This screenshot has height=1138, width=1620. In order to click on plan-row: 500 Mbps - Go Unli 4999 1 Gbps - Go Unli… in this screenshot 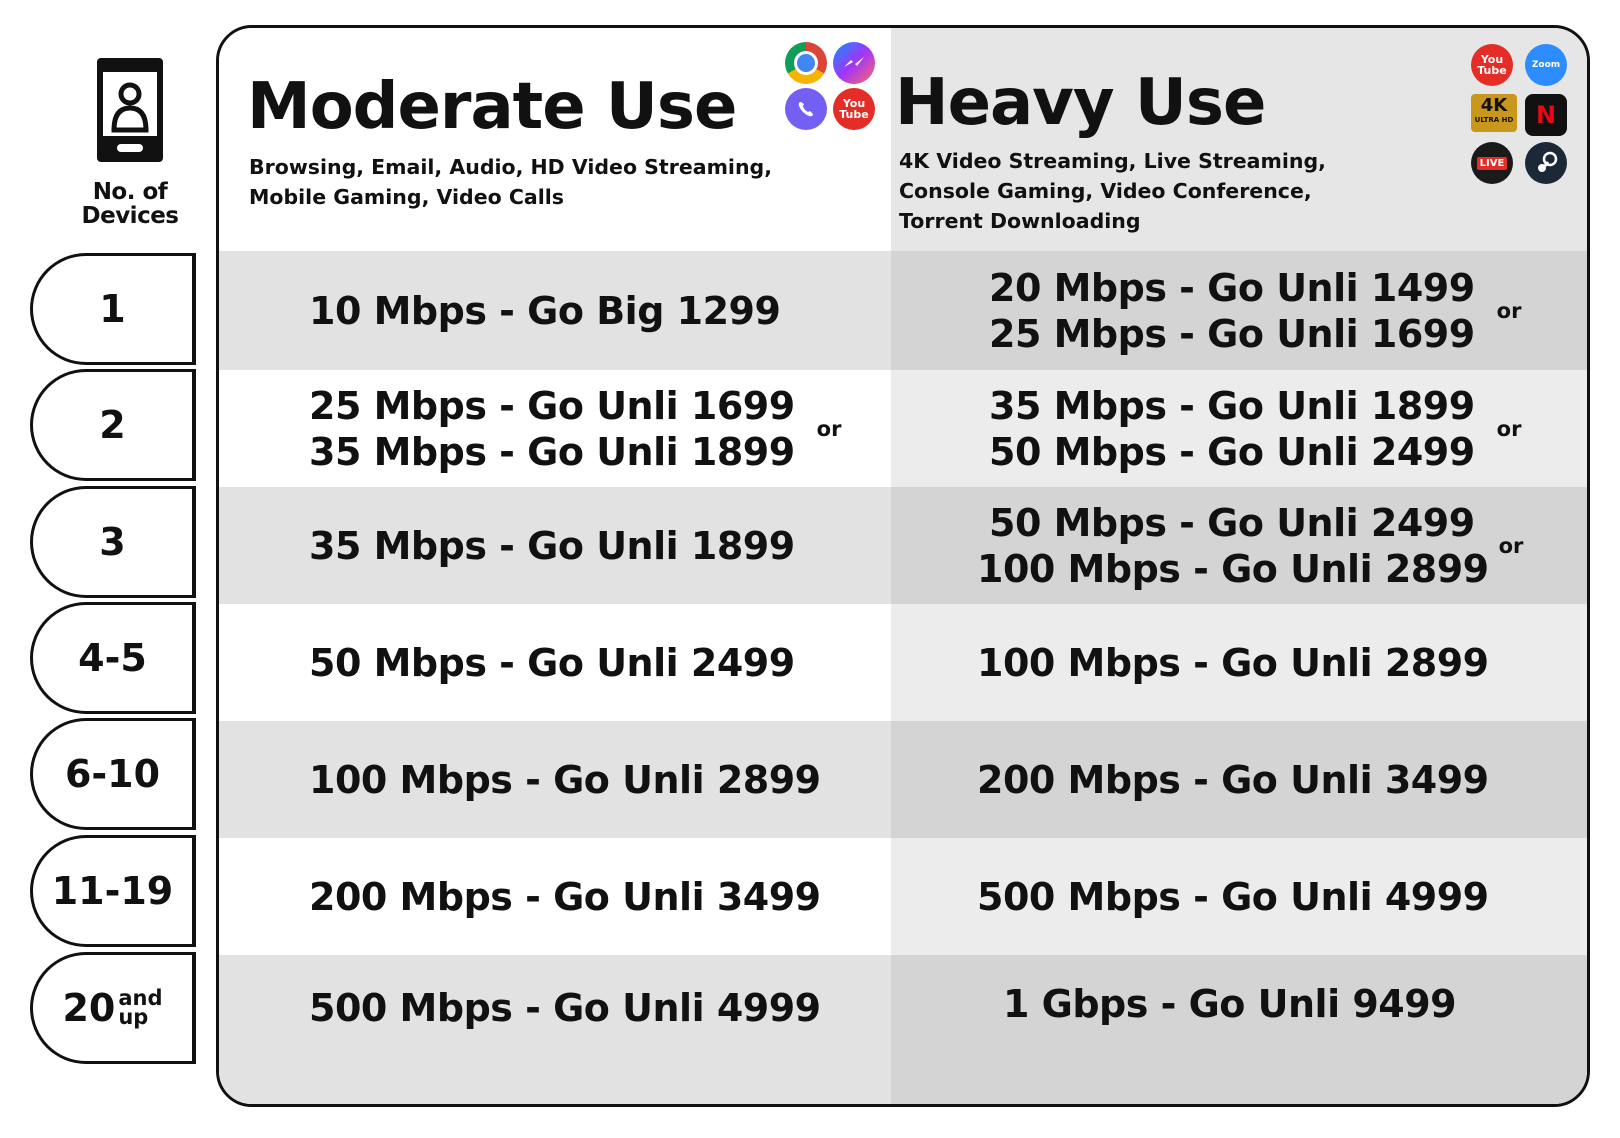, I will do `click(903, 1029)`.